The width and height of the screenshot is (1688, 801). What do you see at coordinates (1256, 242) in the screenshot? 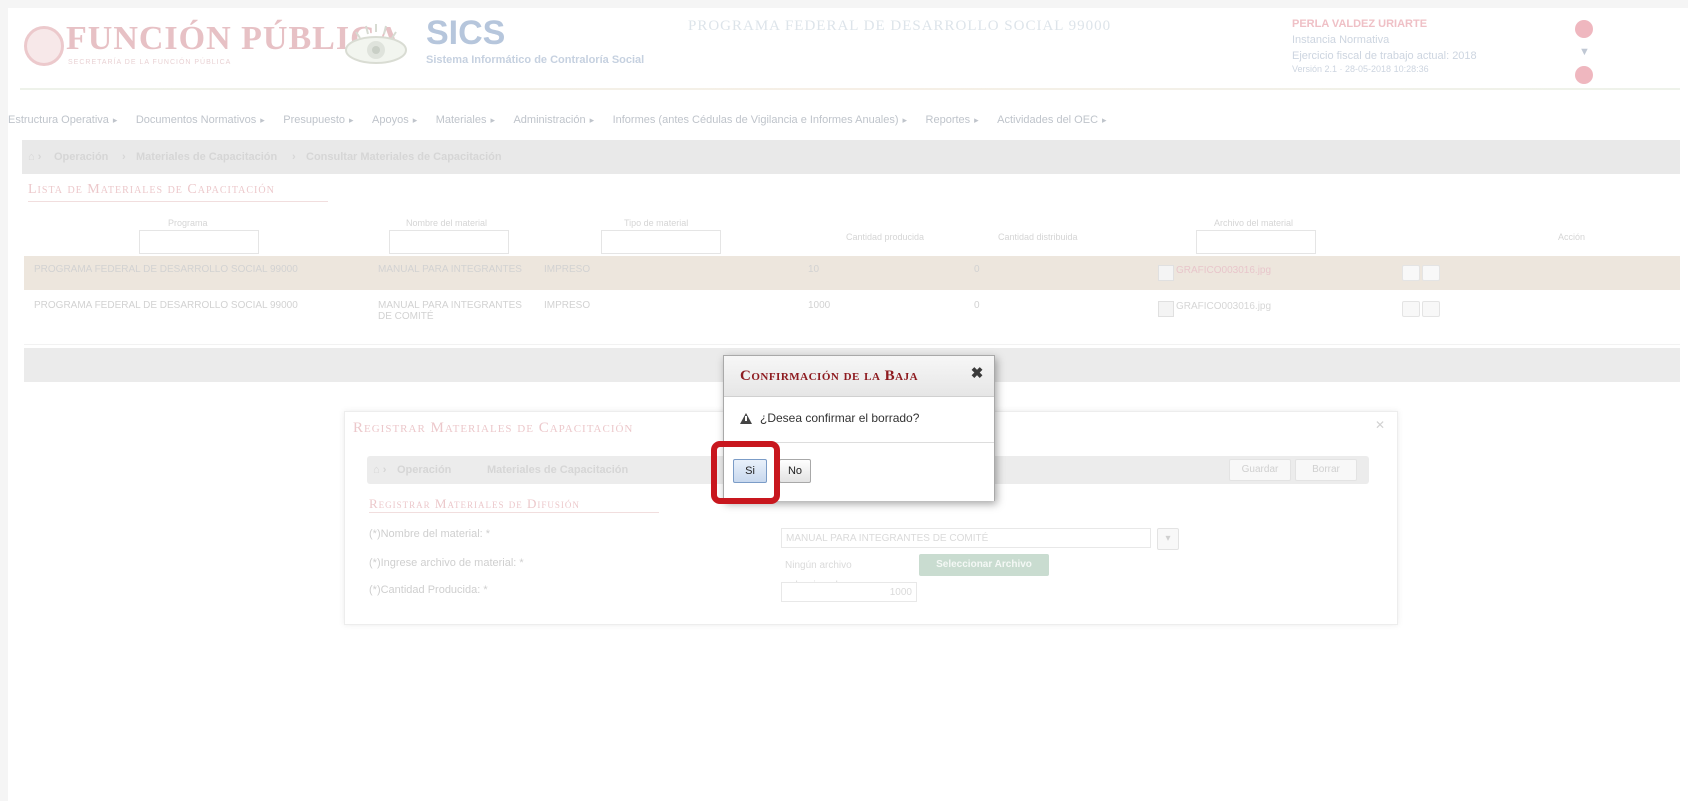
I see `filter-file-input` at bounding box center [1256, 242].